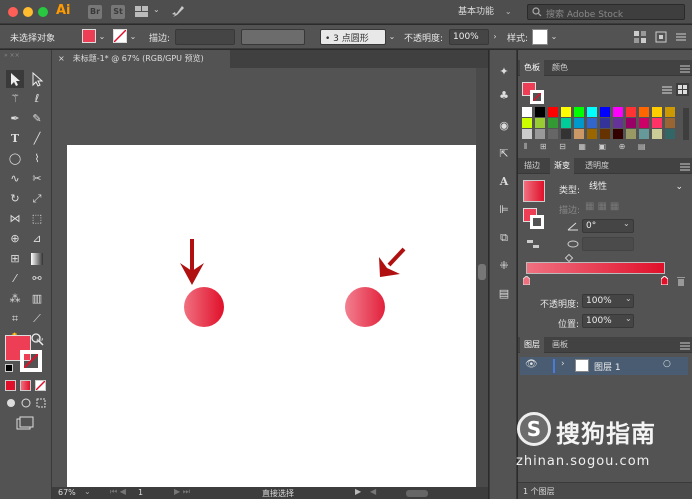 The height and width of the screenshot is (499, 692). Describe the element at coordinates (28, 12) in the screenshot. I see `minimize-window-button` at that location.